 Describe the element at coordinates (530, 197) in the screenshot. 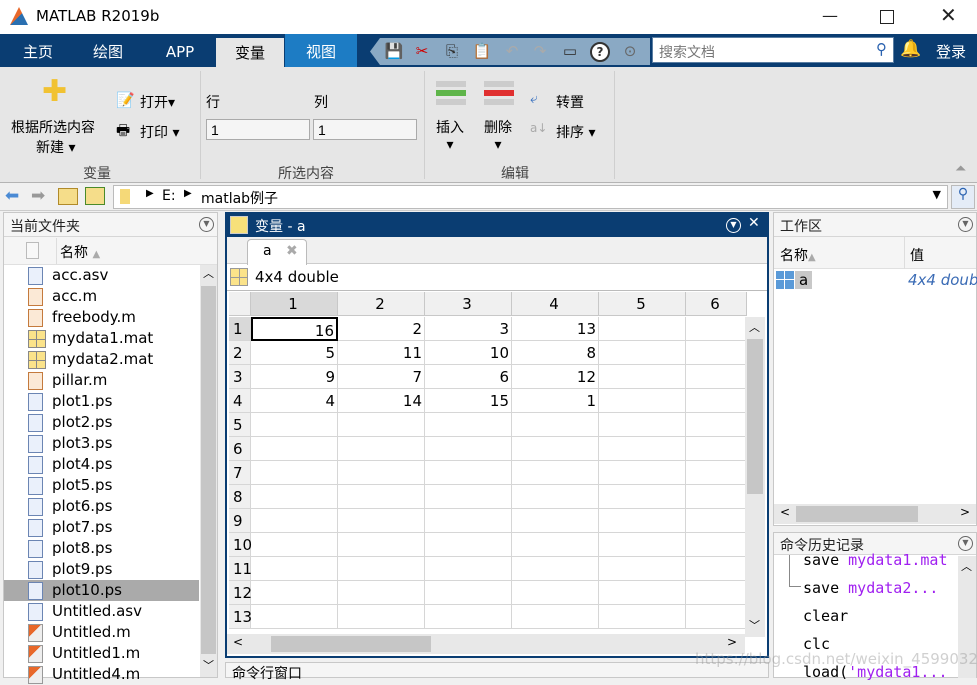

I see `current-folder-path: ▶ E: ▶ matlab例子 ▼` at that location.